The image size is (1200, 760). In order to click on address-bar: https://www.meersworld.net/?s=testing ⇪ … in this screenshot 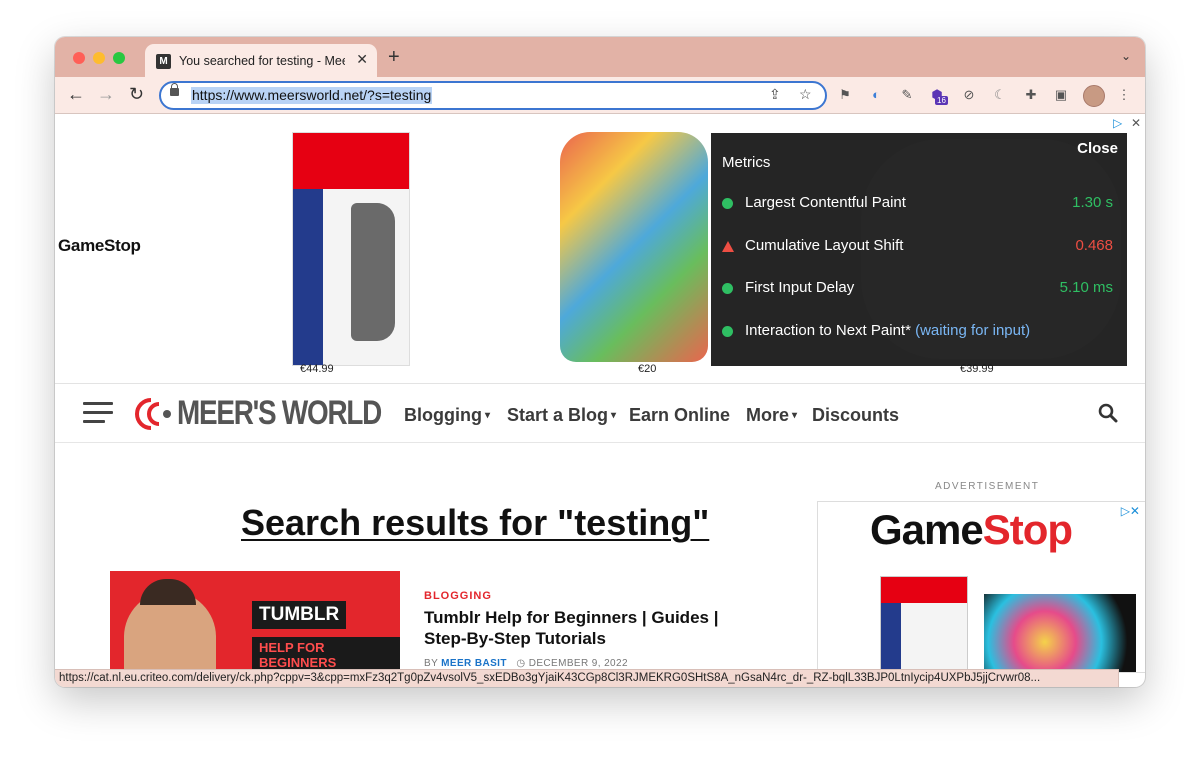, I will do `click(493, 95)`.